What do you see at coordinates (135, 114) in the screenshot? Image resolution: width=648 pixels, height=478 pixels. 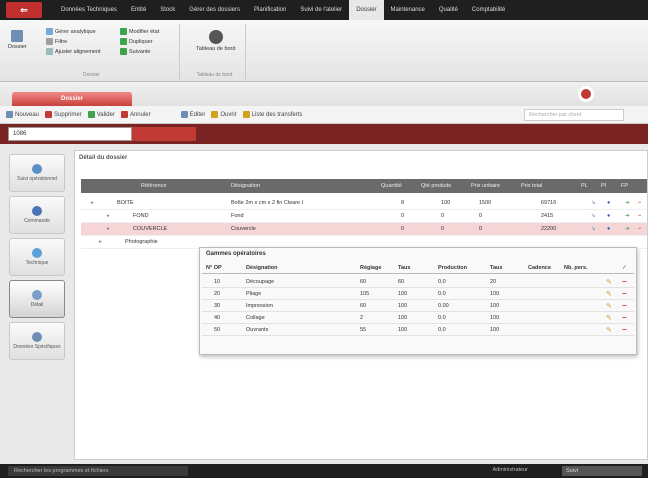 I see `toolbar-button-3: Annuler` at bounding box center [135, 114].